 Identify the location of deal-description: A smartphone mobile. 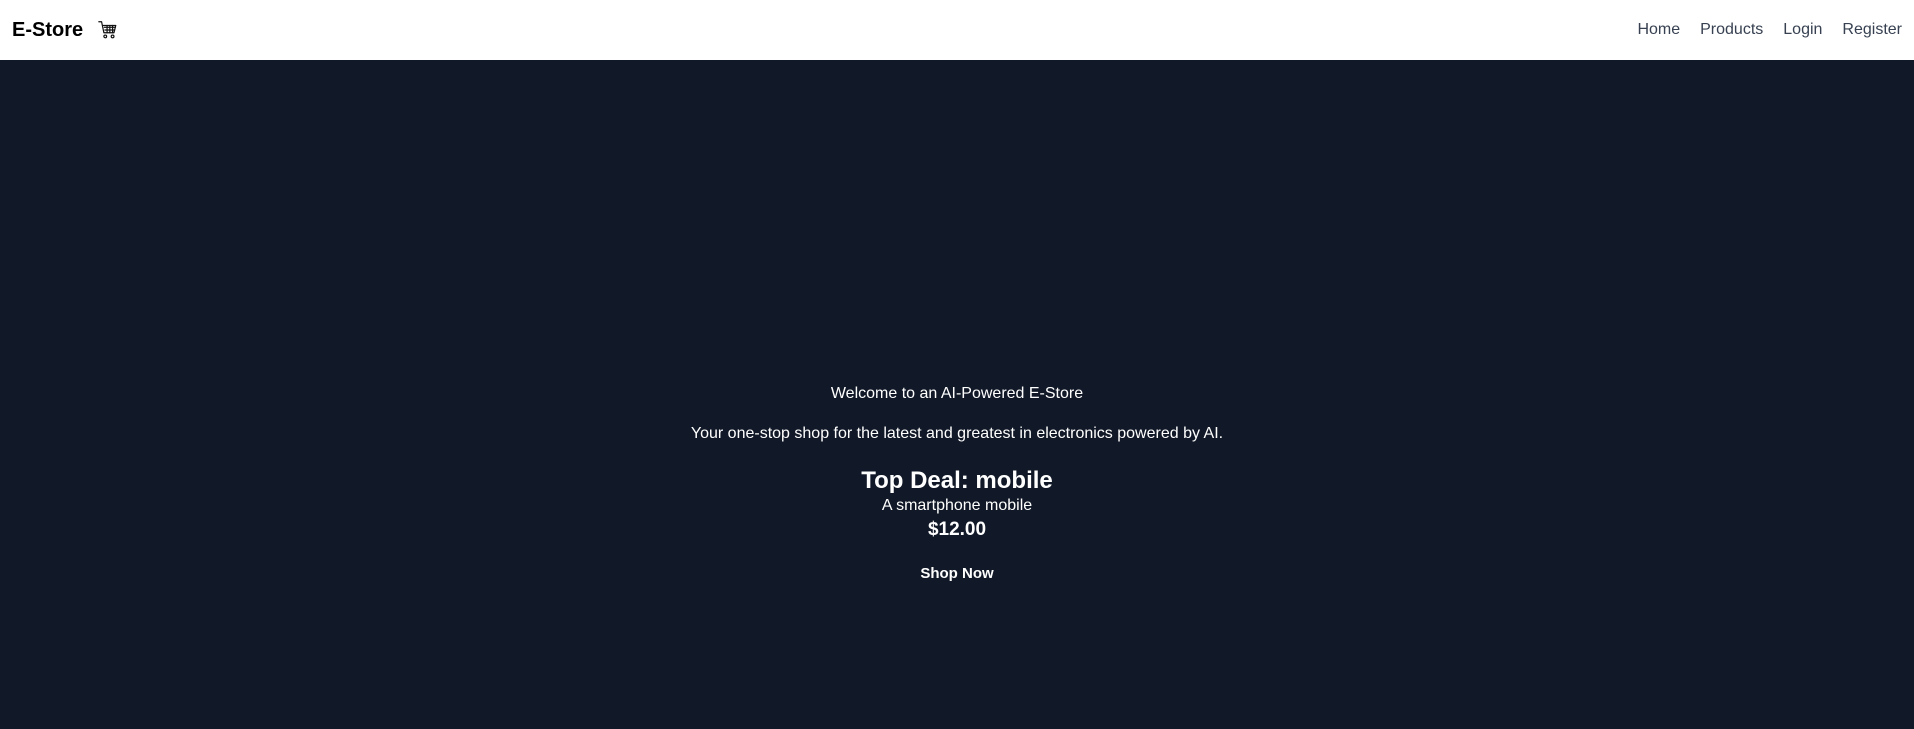
(957, 505).